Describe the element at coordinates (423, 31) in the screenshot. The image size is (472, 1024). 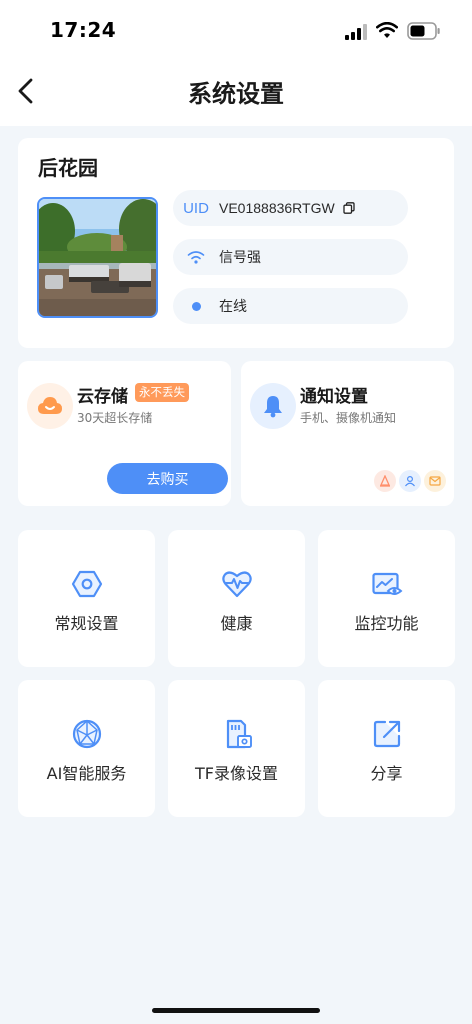
I see `battery-icon` at that location.